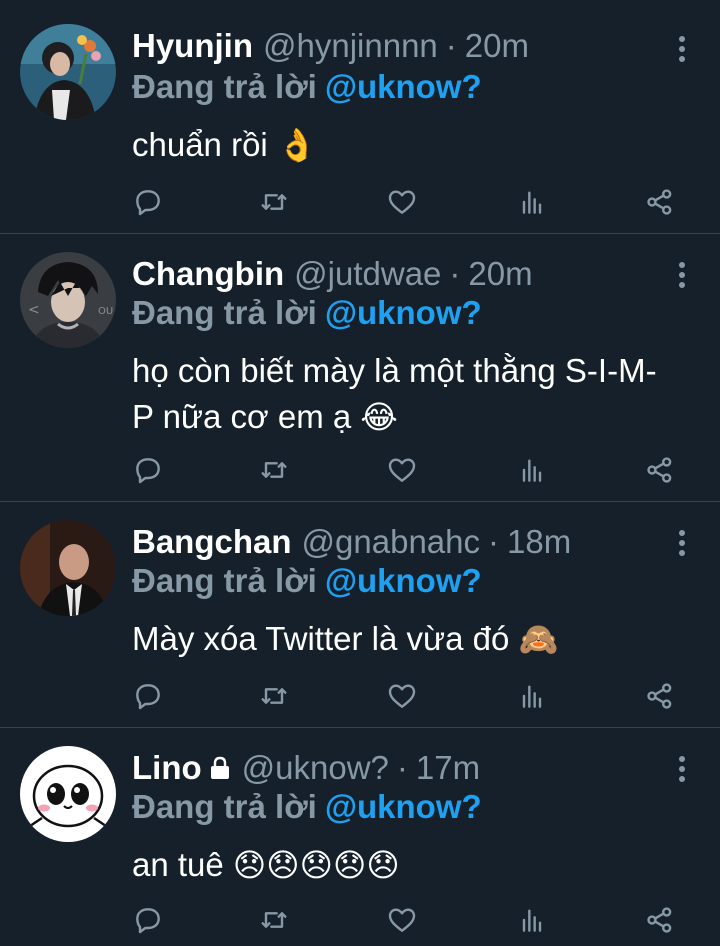 This screenshot has width=720, height=946. I want to click on tweet-text: chuẩn rồi 👌, so click(412, 145).